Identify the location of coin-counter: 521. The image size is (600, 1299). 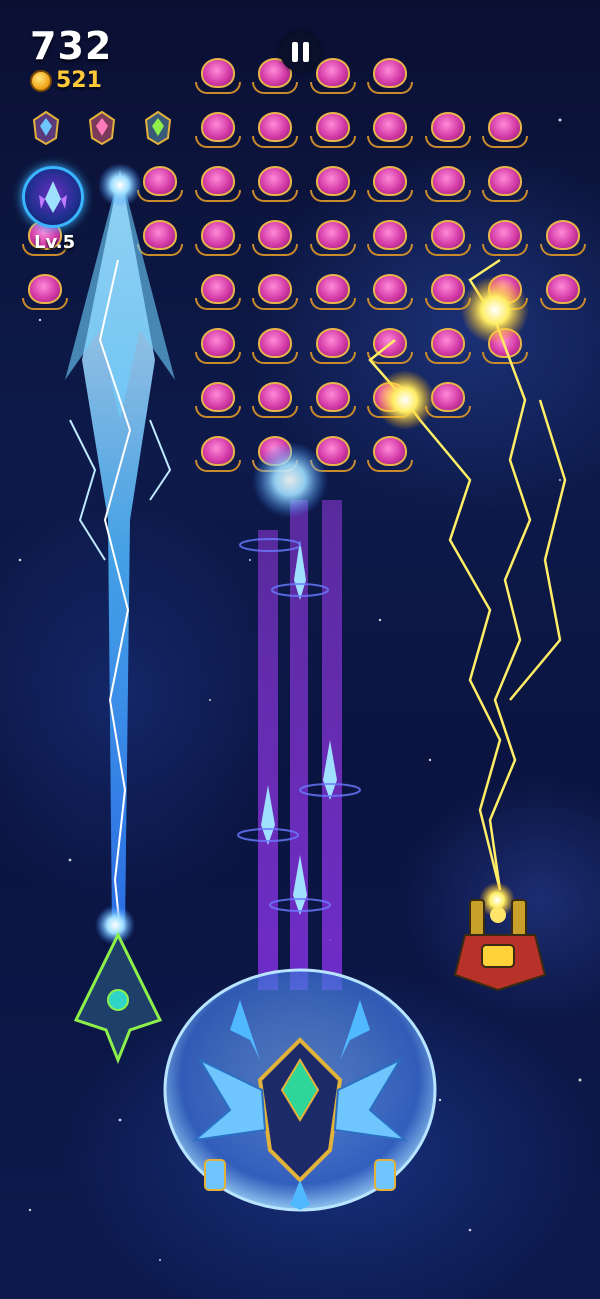
(66, 80).